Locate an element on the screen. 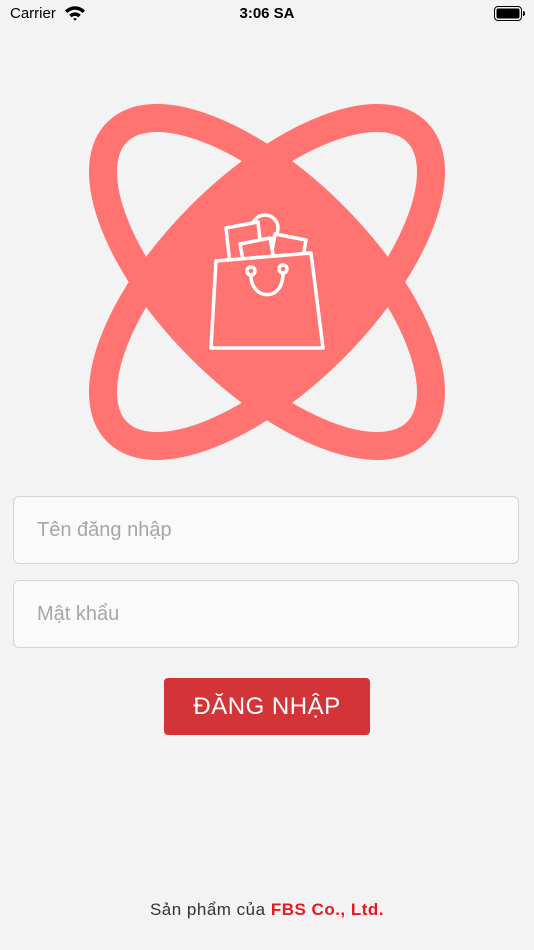 The height and width of the screenshot is (950, 534). password-input is located at coordinates (266, 614).